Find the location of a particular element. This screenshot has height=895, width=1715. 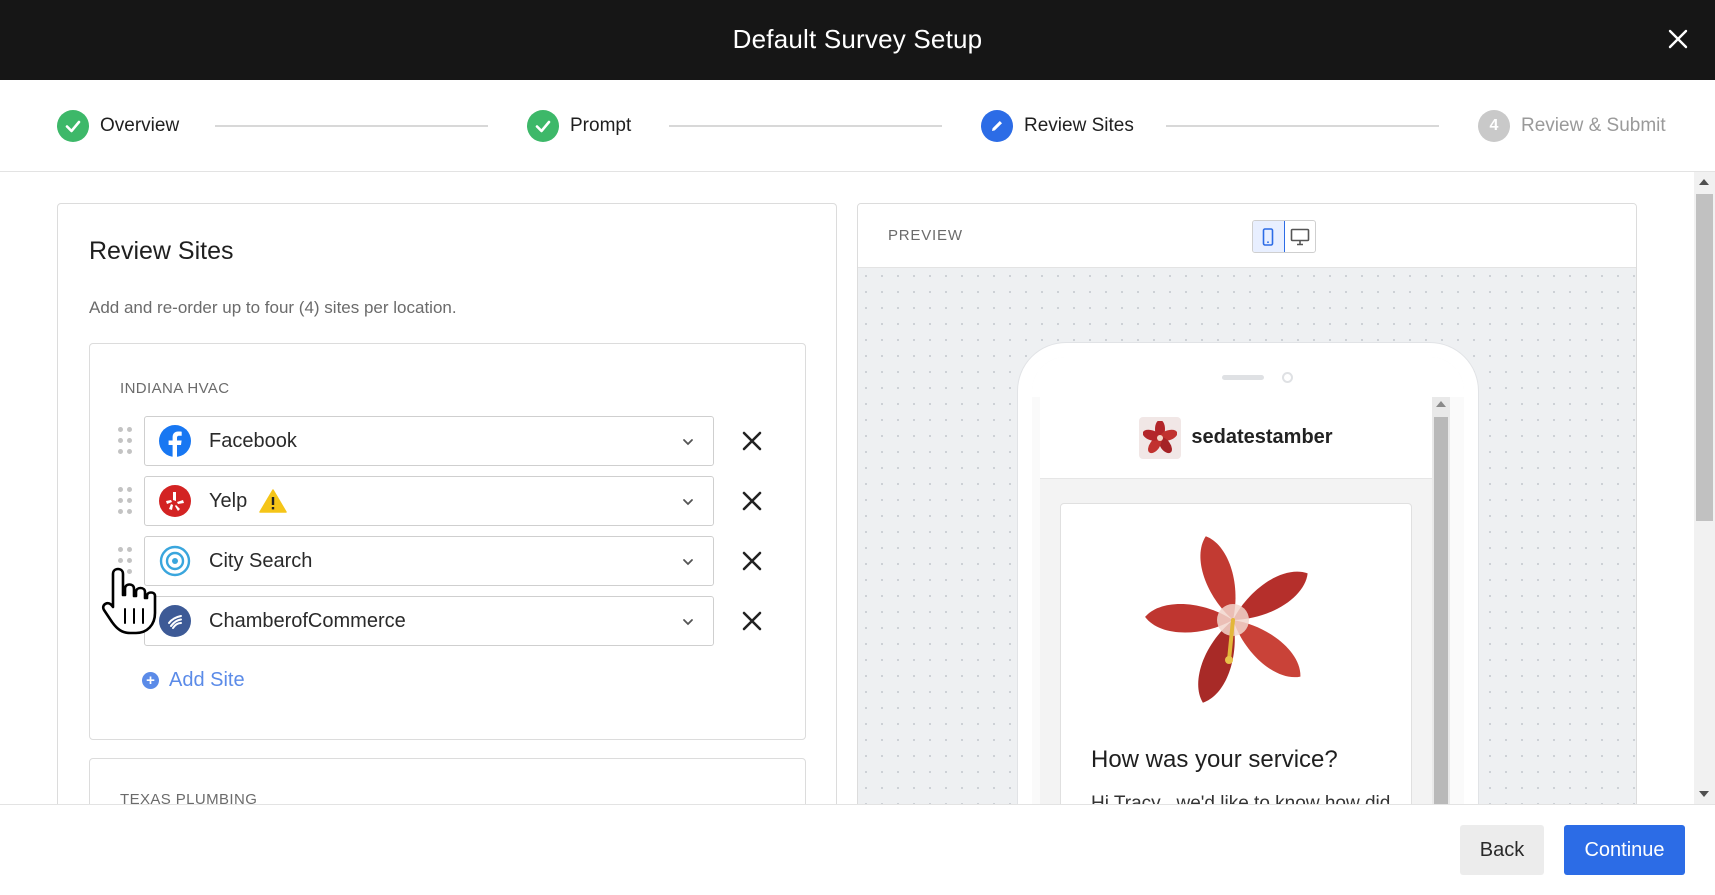

site-select: Yelp is located at coordinates (429, 501).